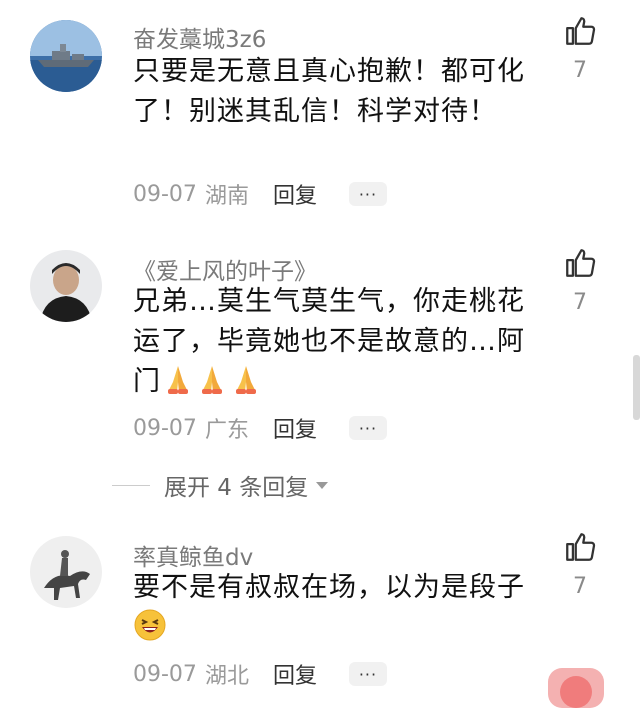 The width and height of the screenshot is (640, 708). Describe the element at coordinates (636, 387) in the screenshot. I see `scrollbar` at that location.